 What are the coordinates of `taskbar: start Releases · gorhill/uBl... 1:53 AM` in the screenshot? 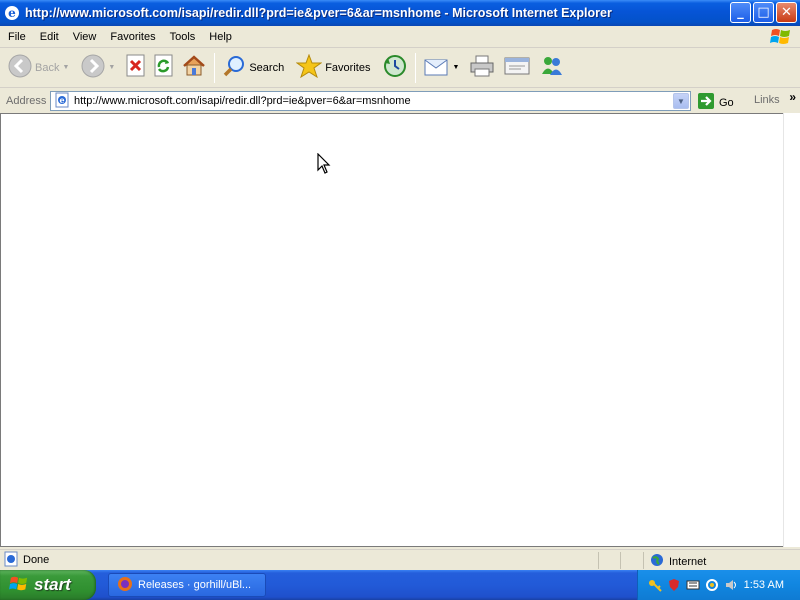 It's located at (400, 585).